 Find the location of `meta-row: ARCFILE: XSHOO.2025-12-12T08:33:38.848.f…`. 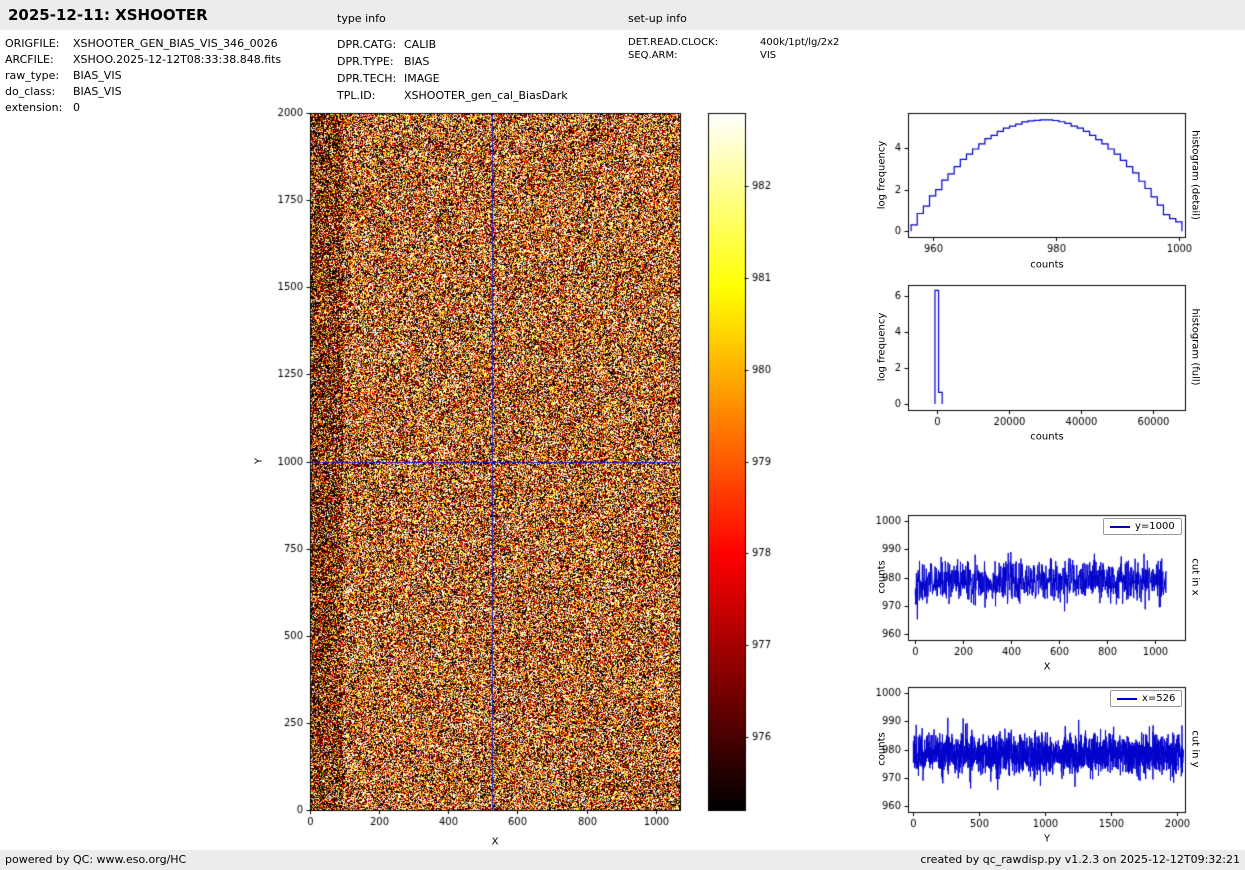

meta-row: ARCFILE: XSHOO.2025-12-12T08:33:38.848.f… is located at coordinates (143, 60).